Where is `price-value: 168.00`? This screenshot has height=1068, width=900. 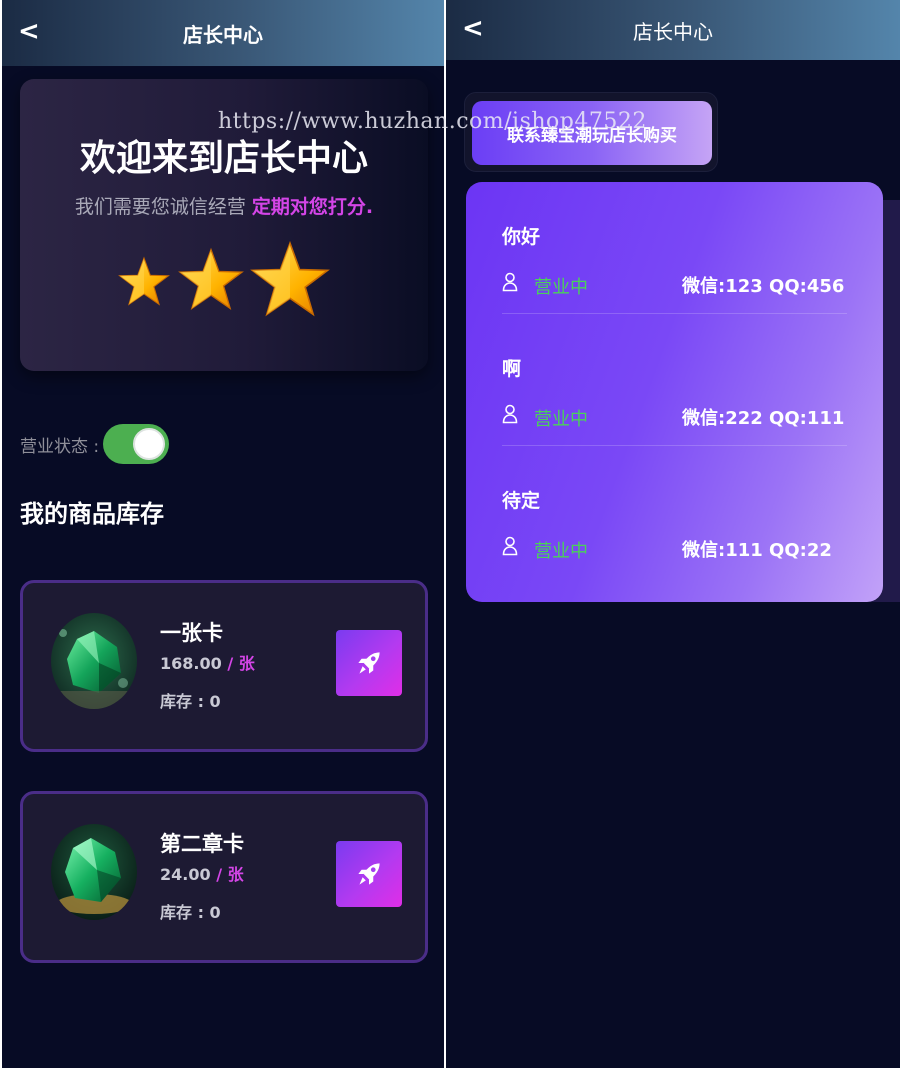 price-value: 168.00 is located at coordinates (191, 663).